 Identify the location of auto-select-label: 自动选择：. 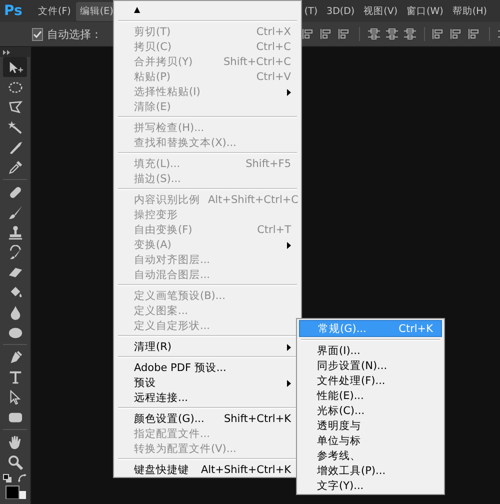
(74, 34).